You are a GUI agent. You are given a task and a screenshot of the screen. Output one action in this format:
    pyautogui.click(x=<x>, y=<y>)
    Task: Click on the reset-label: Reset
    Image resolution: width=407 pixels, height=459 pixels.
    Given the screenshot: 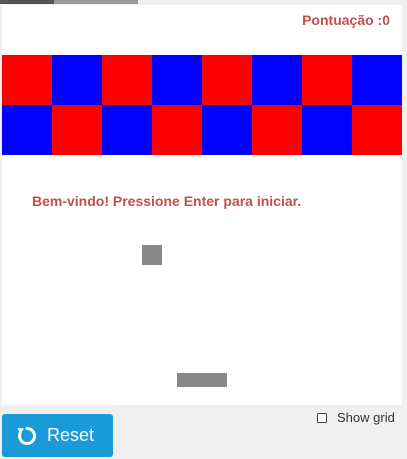 What is the action you would take?
    pyautogui.click(x=71, y=435)
    